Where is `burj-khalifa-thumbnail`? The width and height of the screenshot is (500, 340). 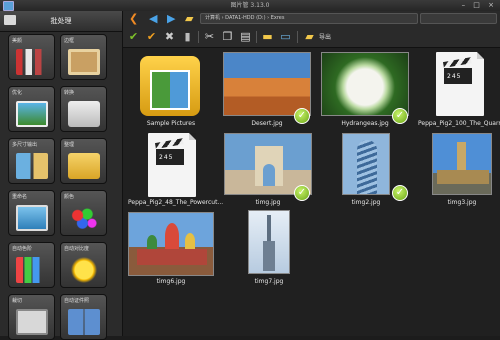
burj-khalifa-thumbnail is located at coordinates (269, 242).